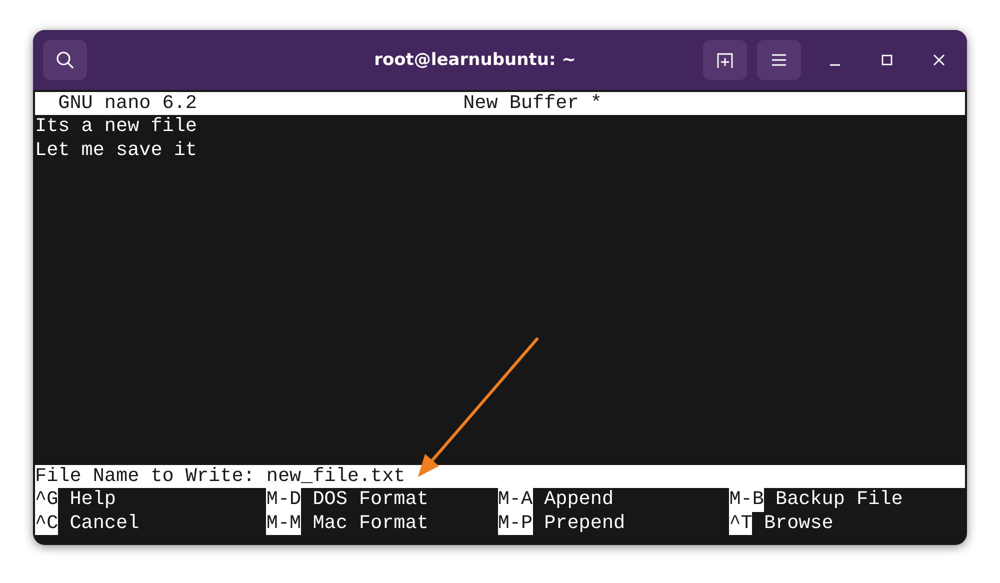  Describe the element at coordinates (127, 104) in the screenshot. I see `editor-version: GNU nano 6.2` at that location.